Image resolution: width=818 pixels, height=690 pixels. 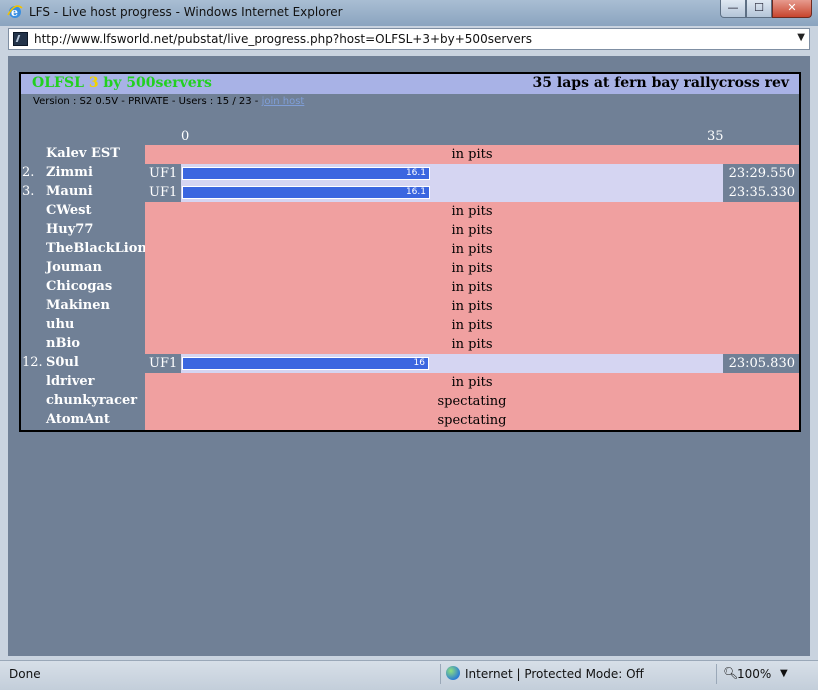 I want to click on globe-icon, so click(x=453, y=673).